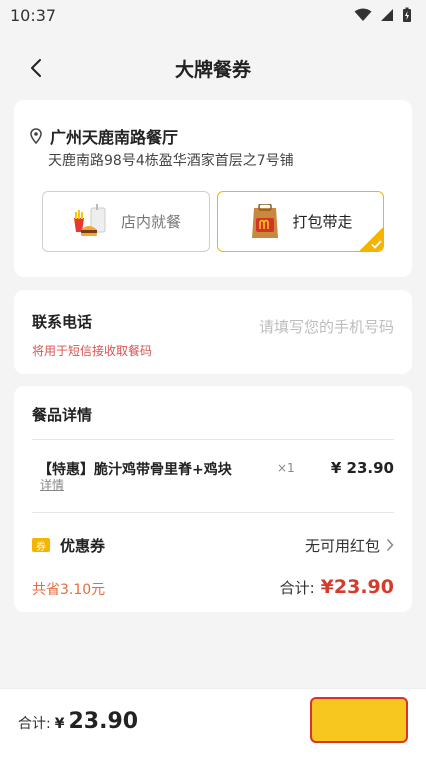 Image resolution: width=426 pixels, height=757 pixels. What do you see at coordinates (387, 15) in the screenshot?
I see `signal-icon` at bounding box center [387, 15].